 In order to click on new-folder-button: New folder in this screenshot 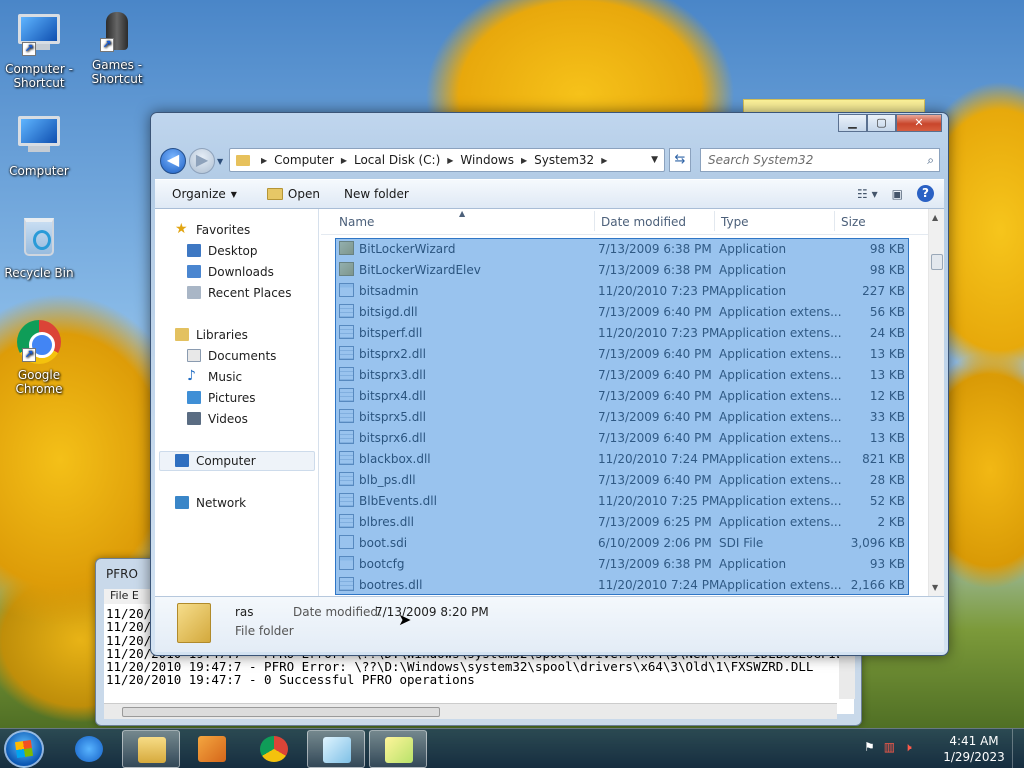, I will do `click(374, 194)`.